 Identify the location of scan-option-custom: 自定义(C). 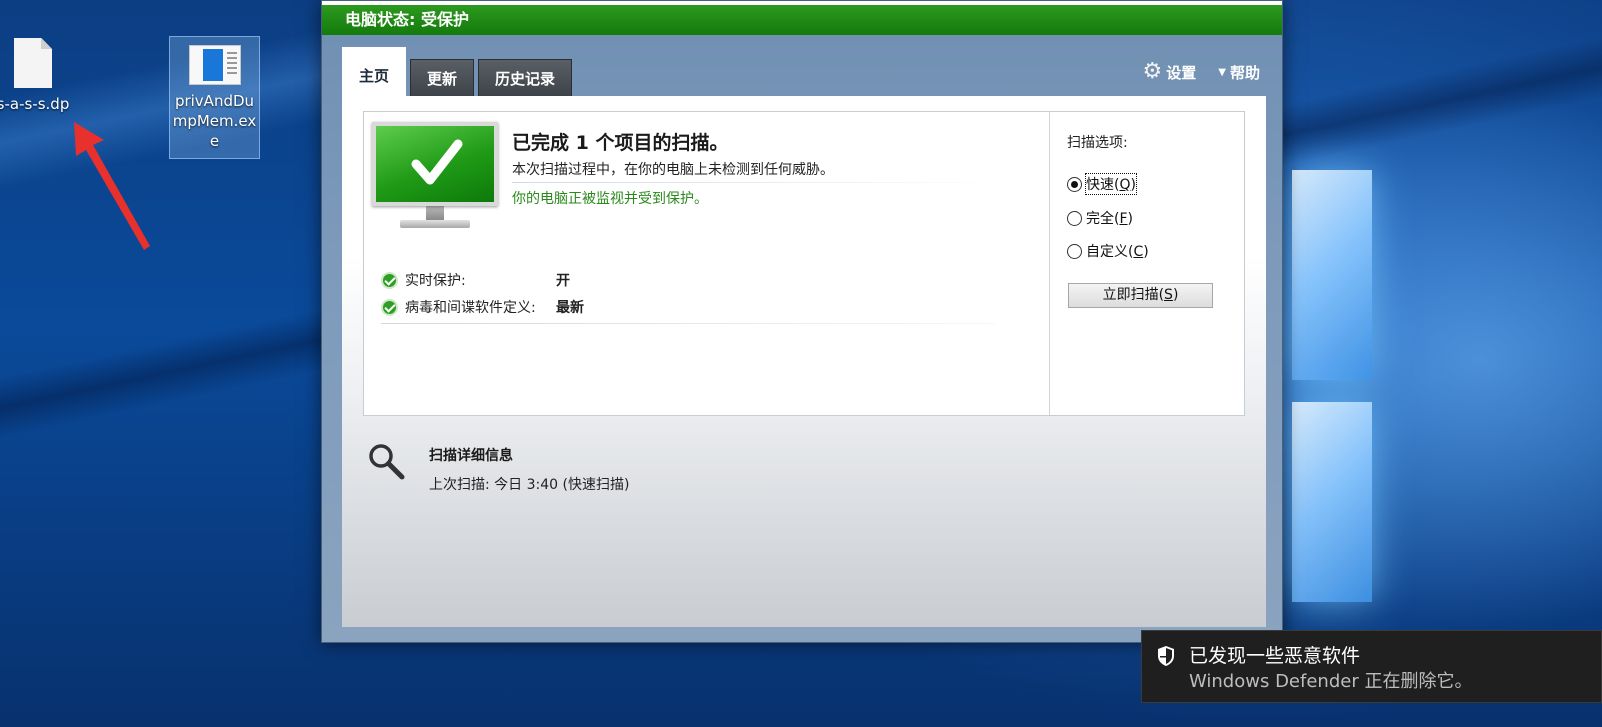
(1108, 251).